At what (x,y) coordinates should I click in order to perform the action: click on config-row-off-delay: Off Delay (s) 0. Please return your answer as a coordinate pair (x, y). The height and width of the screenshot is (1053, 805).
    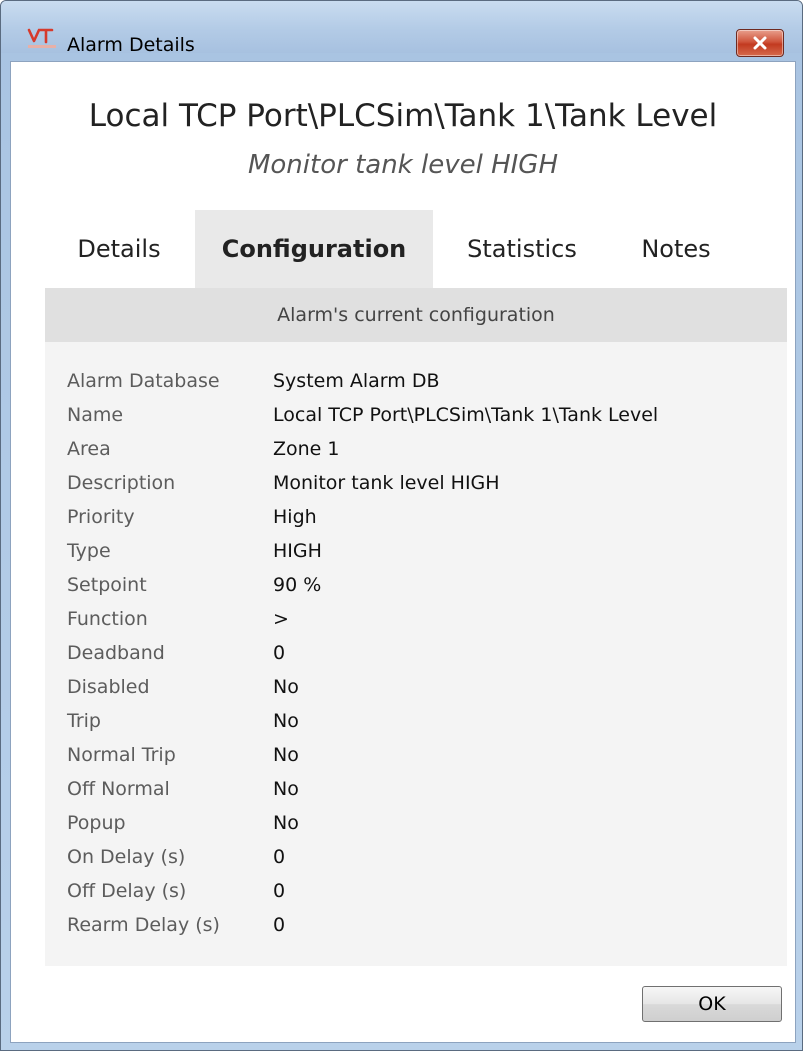
    Looking at the image, I should click on (362, 891).